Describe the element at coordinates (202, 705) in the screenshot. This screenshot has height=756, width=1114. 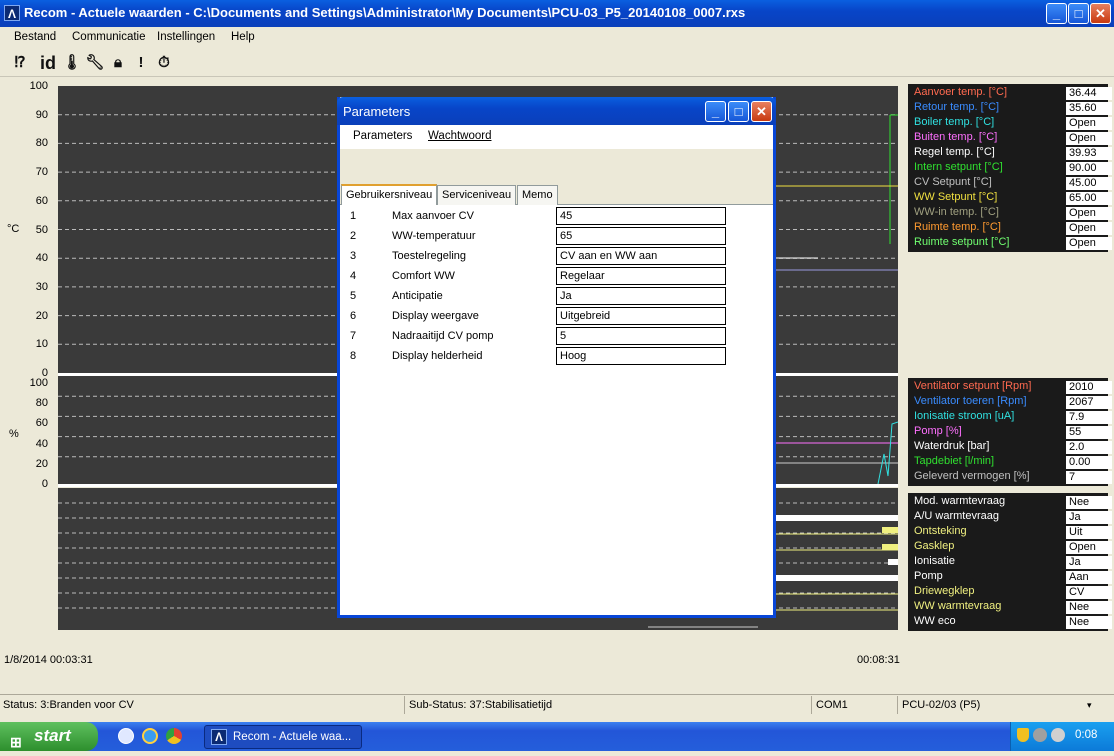
I see `status-text: Status: 3:Branden voor CV` at that location.